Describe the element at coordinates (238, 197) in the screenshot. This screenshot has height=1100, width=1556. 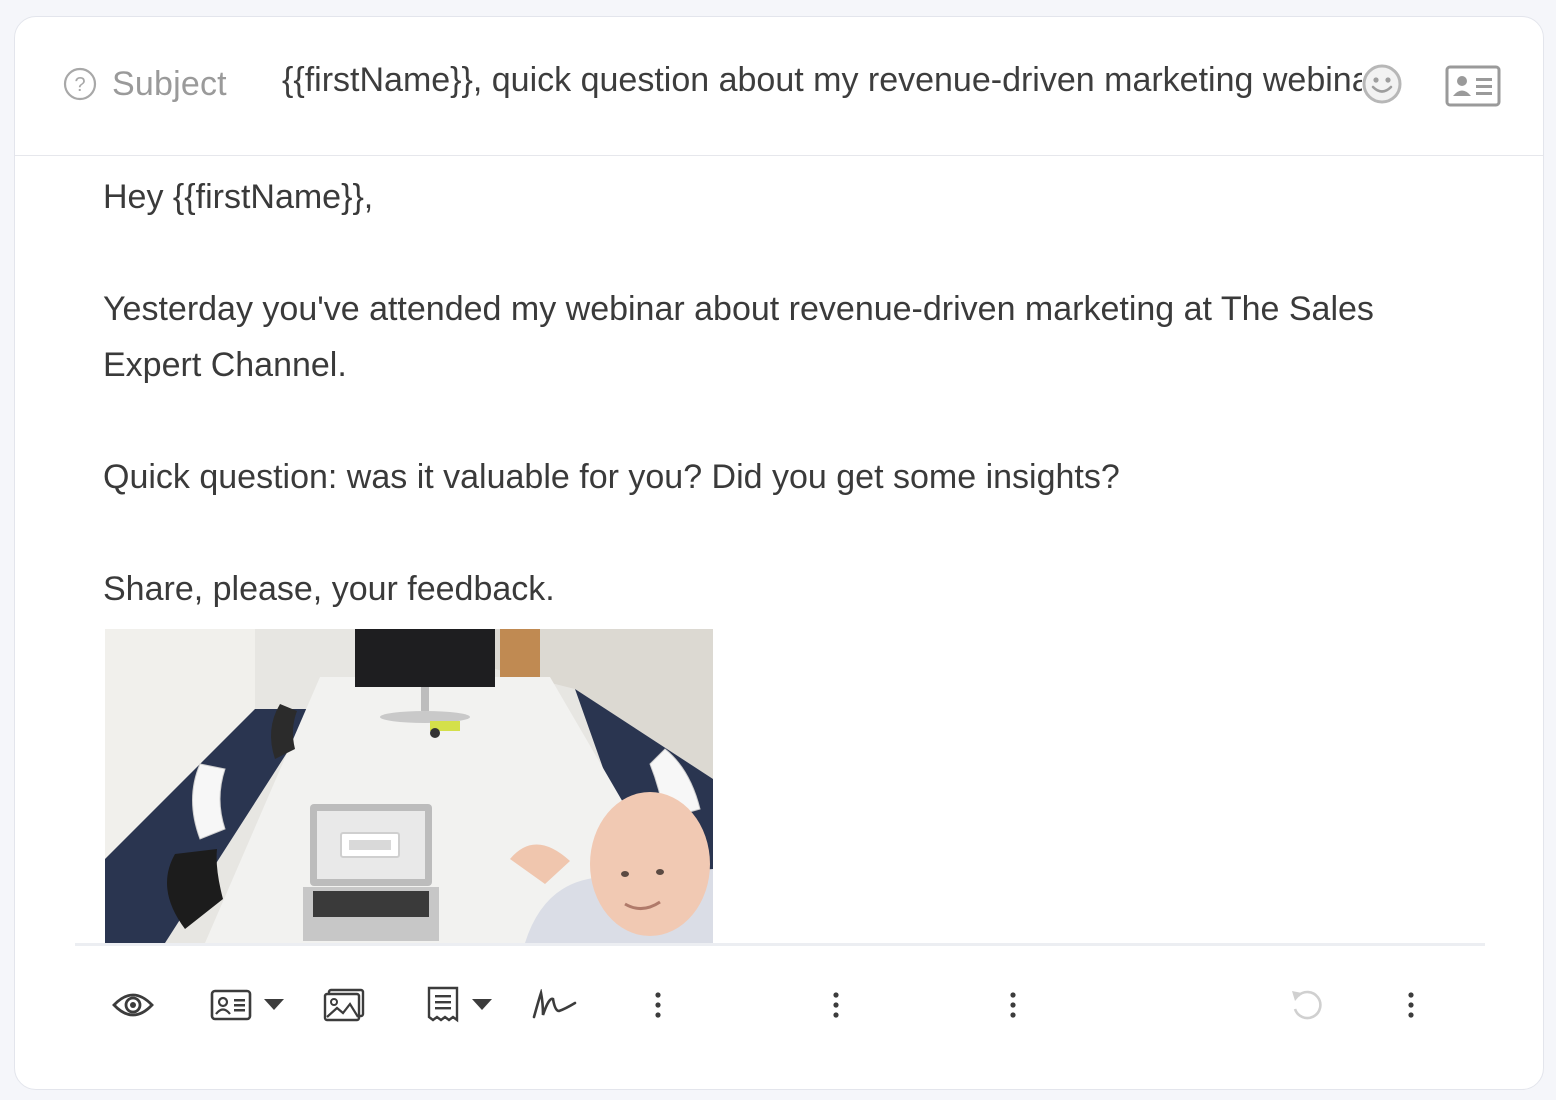
I see `body-greeting: Hey {{firstName}},` at that location.